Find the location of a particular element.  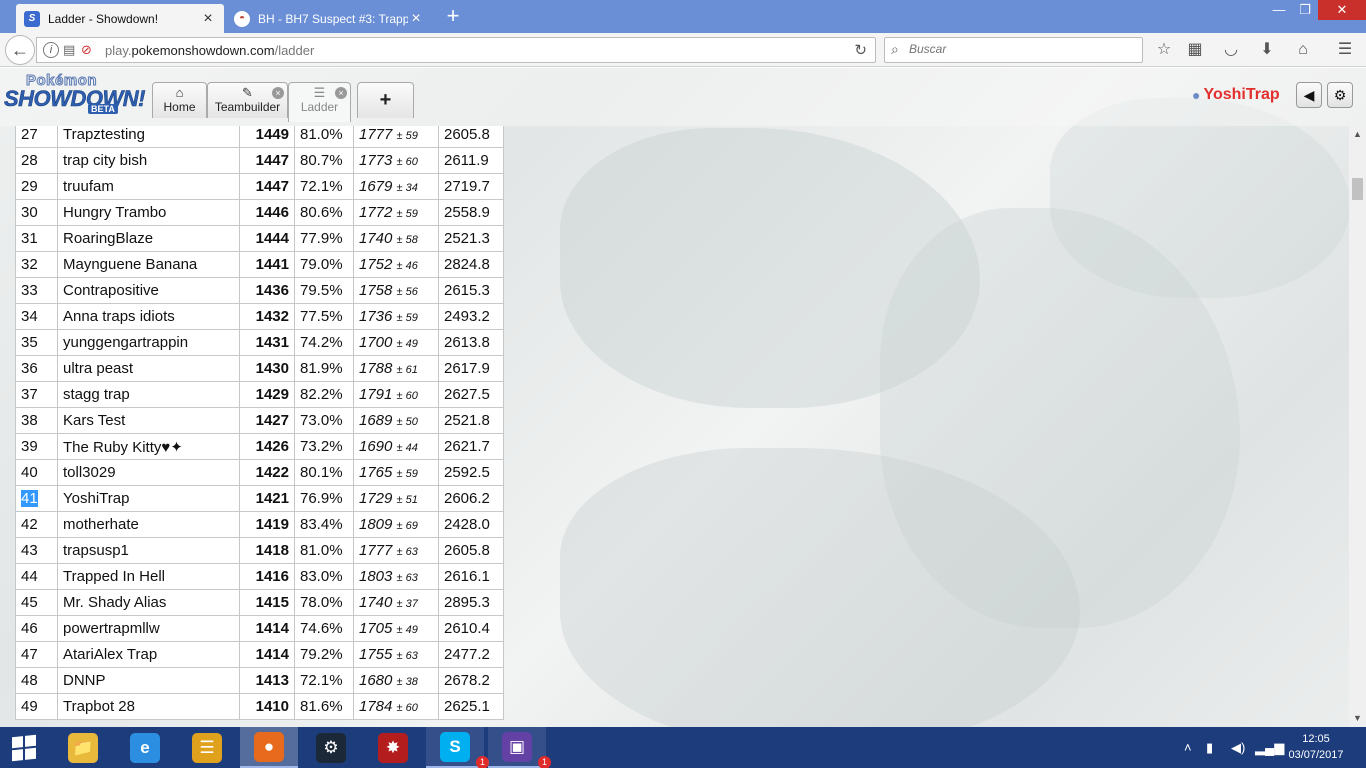

tab-home: ⌂ Home is located at coordinates (179, 100).